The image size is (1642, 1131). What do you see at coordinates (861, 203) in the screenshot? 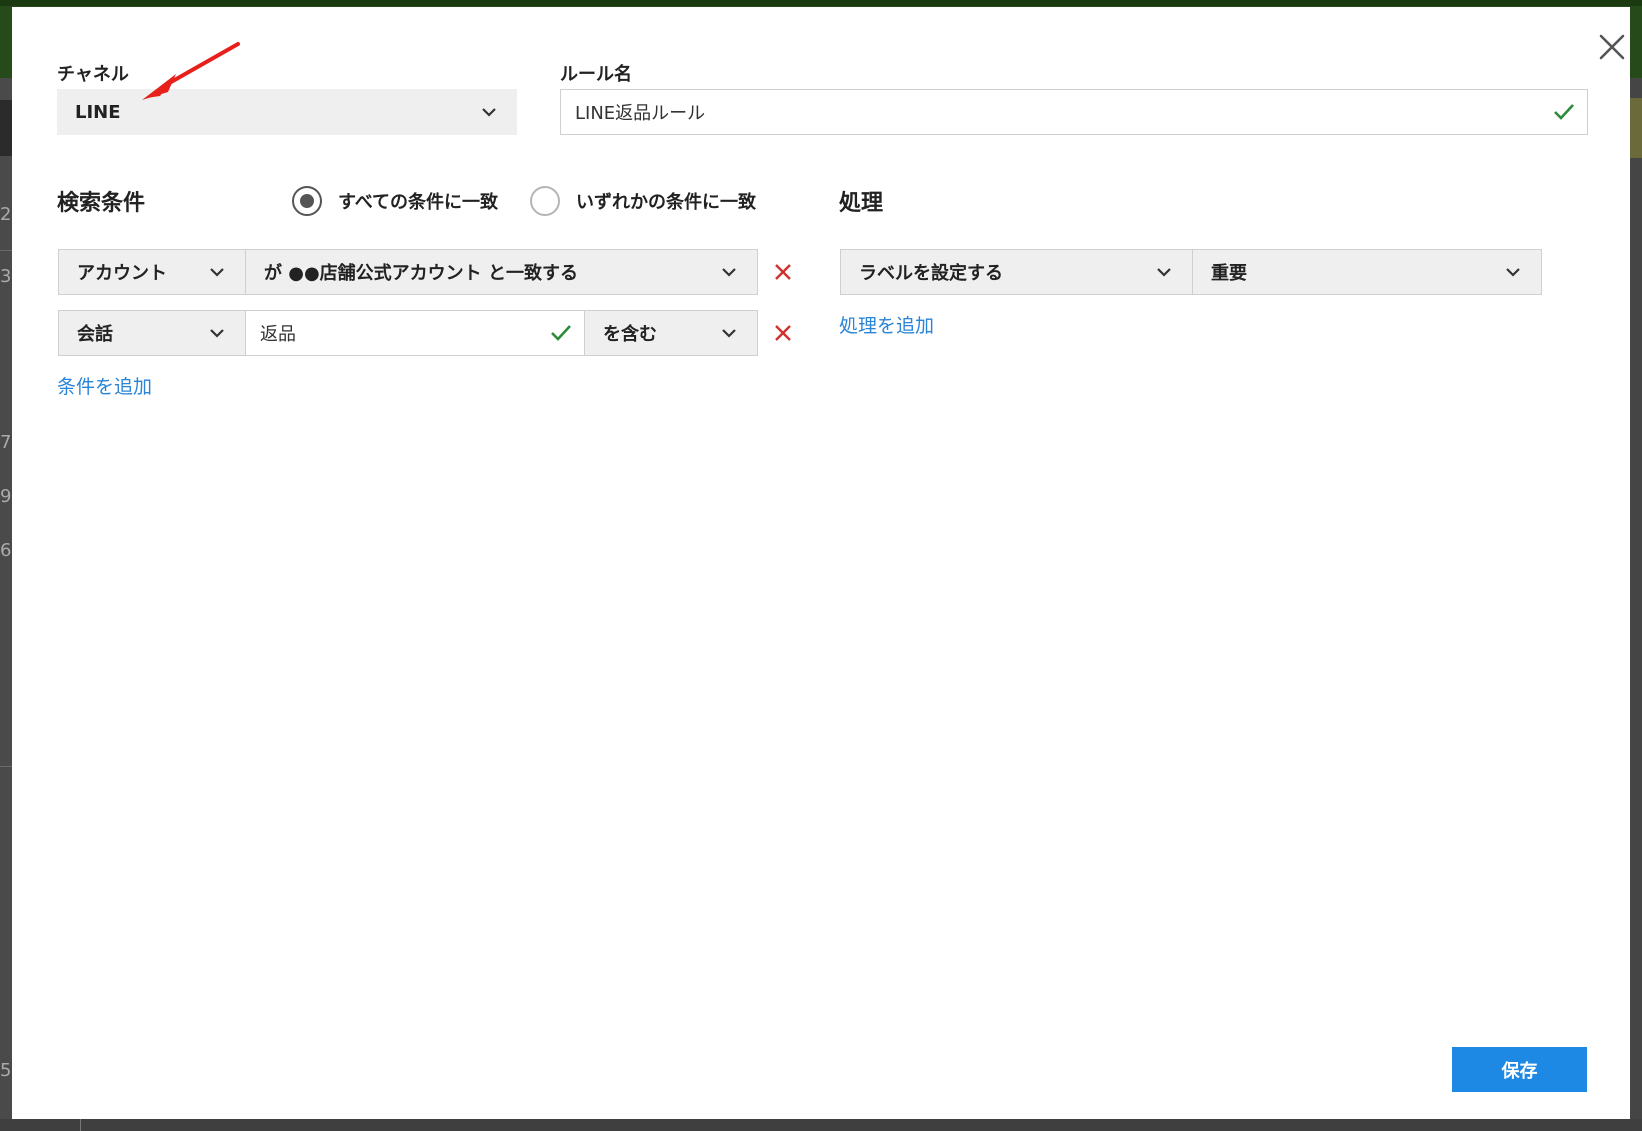
I see `actions-section-title: 処理` at bounding box center [861, 203].